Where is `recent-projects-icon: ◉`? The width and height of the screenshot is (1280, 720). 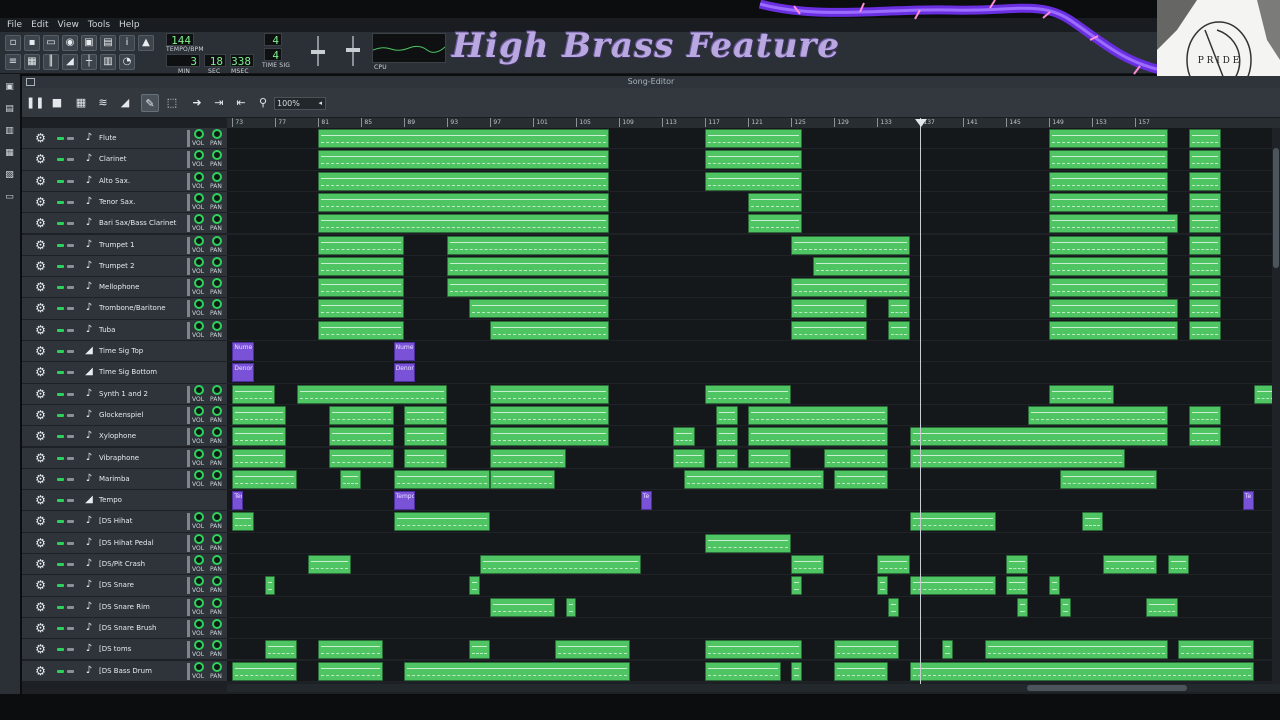 recent-projects-icon: ◉ is located at coordinates (70, 43).